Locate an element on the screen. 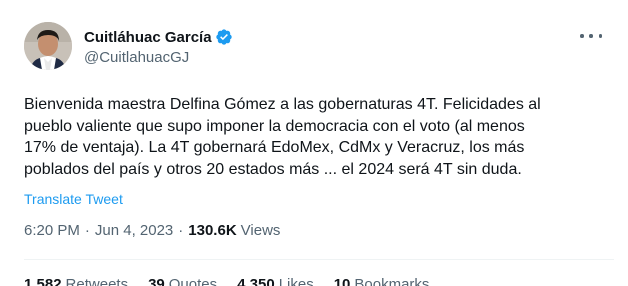 This screenshot has height=286, width=628. translate-tweet-link: Translate Tweet is located at coordinates (73, 199).